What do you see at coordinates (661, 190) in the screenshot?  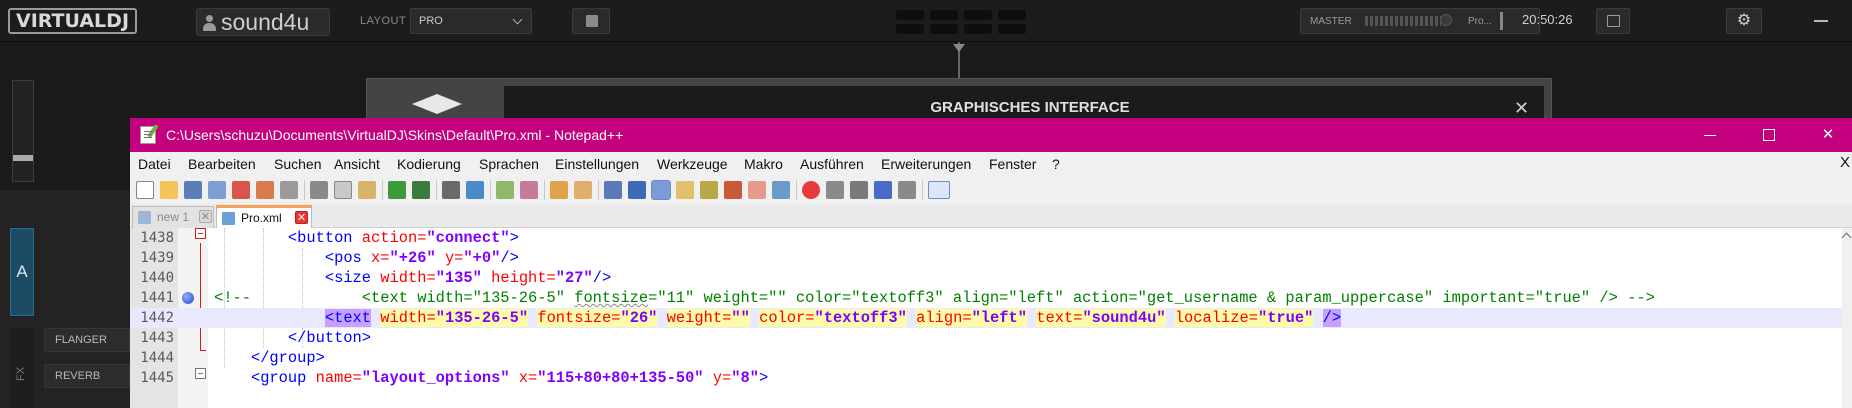 I see `indent-guide-icon` at bounding box center [661, 190].